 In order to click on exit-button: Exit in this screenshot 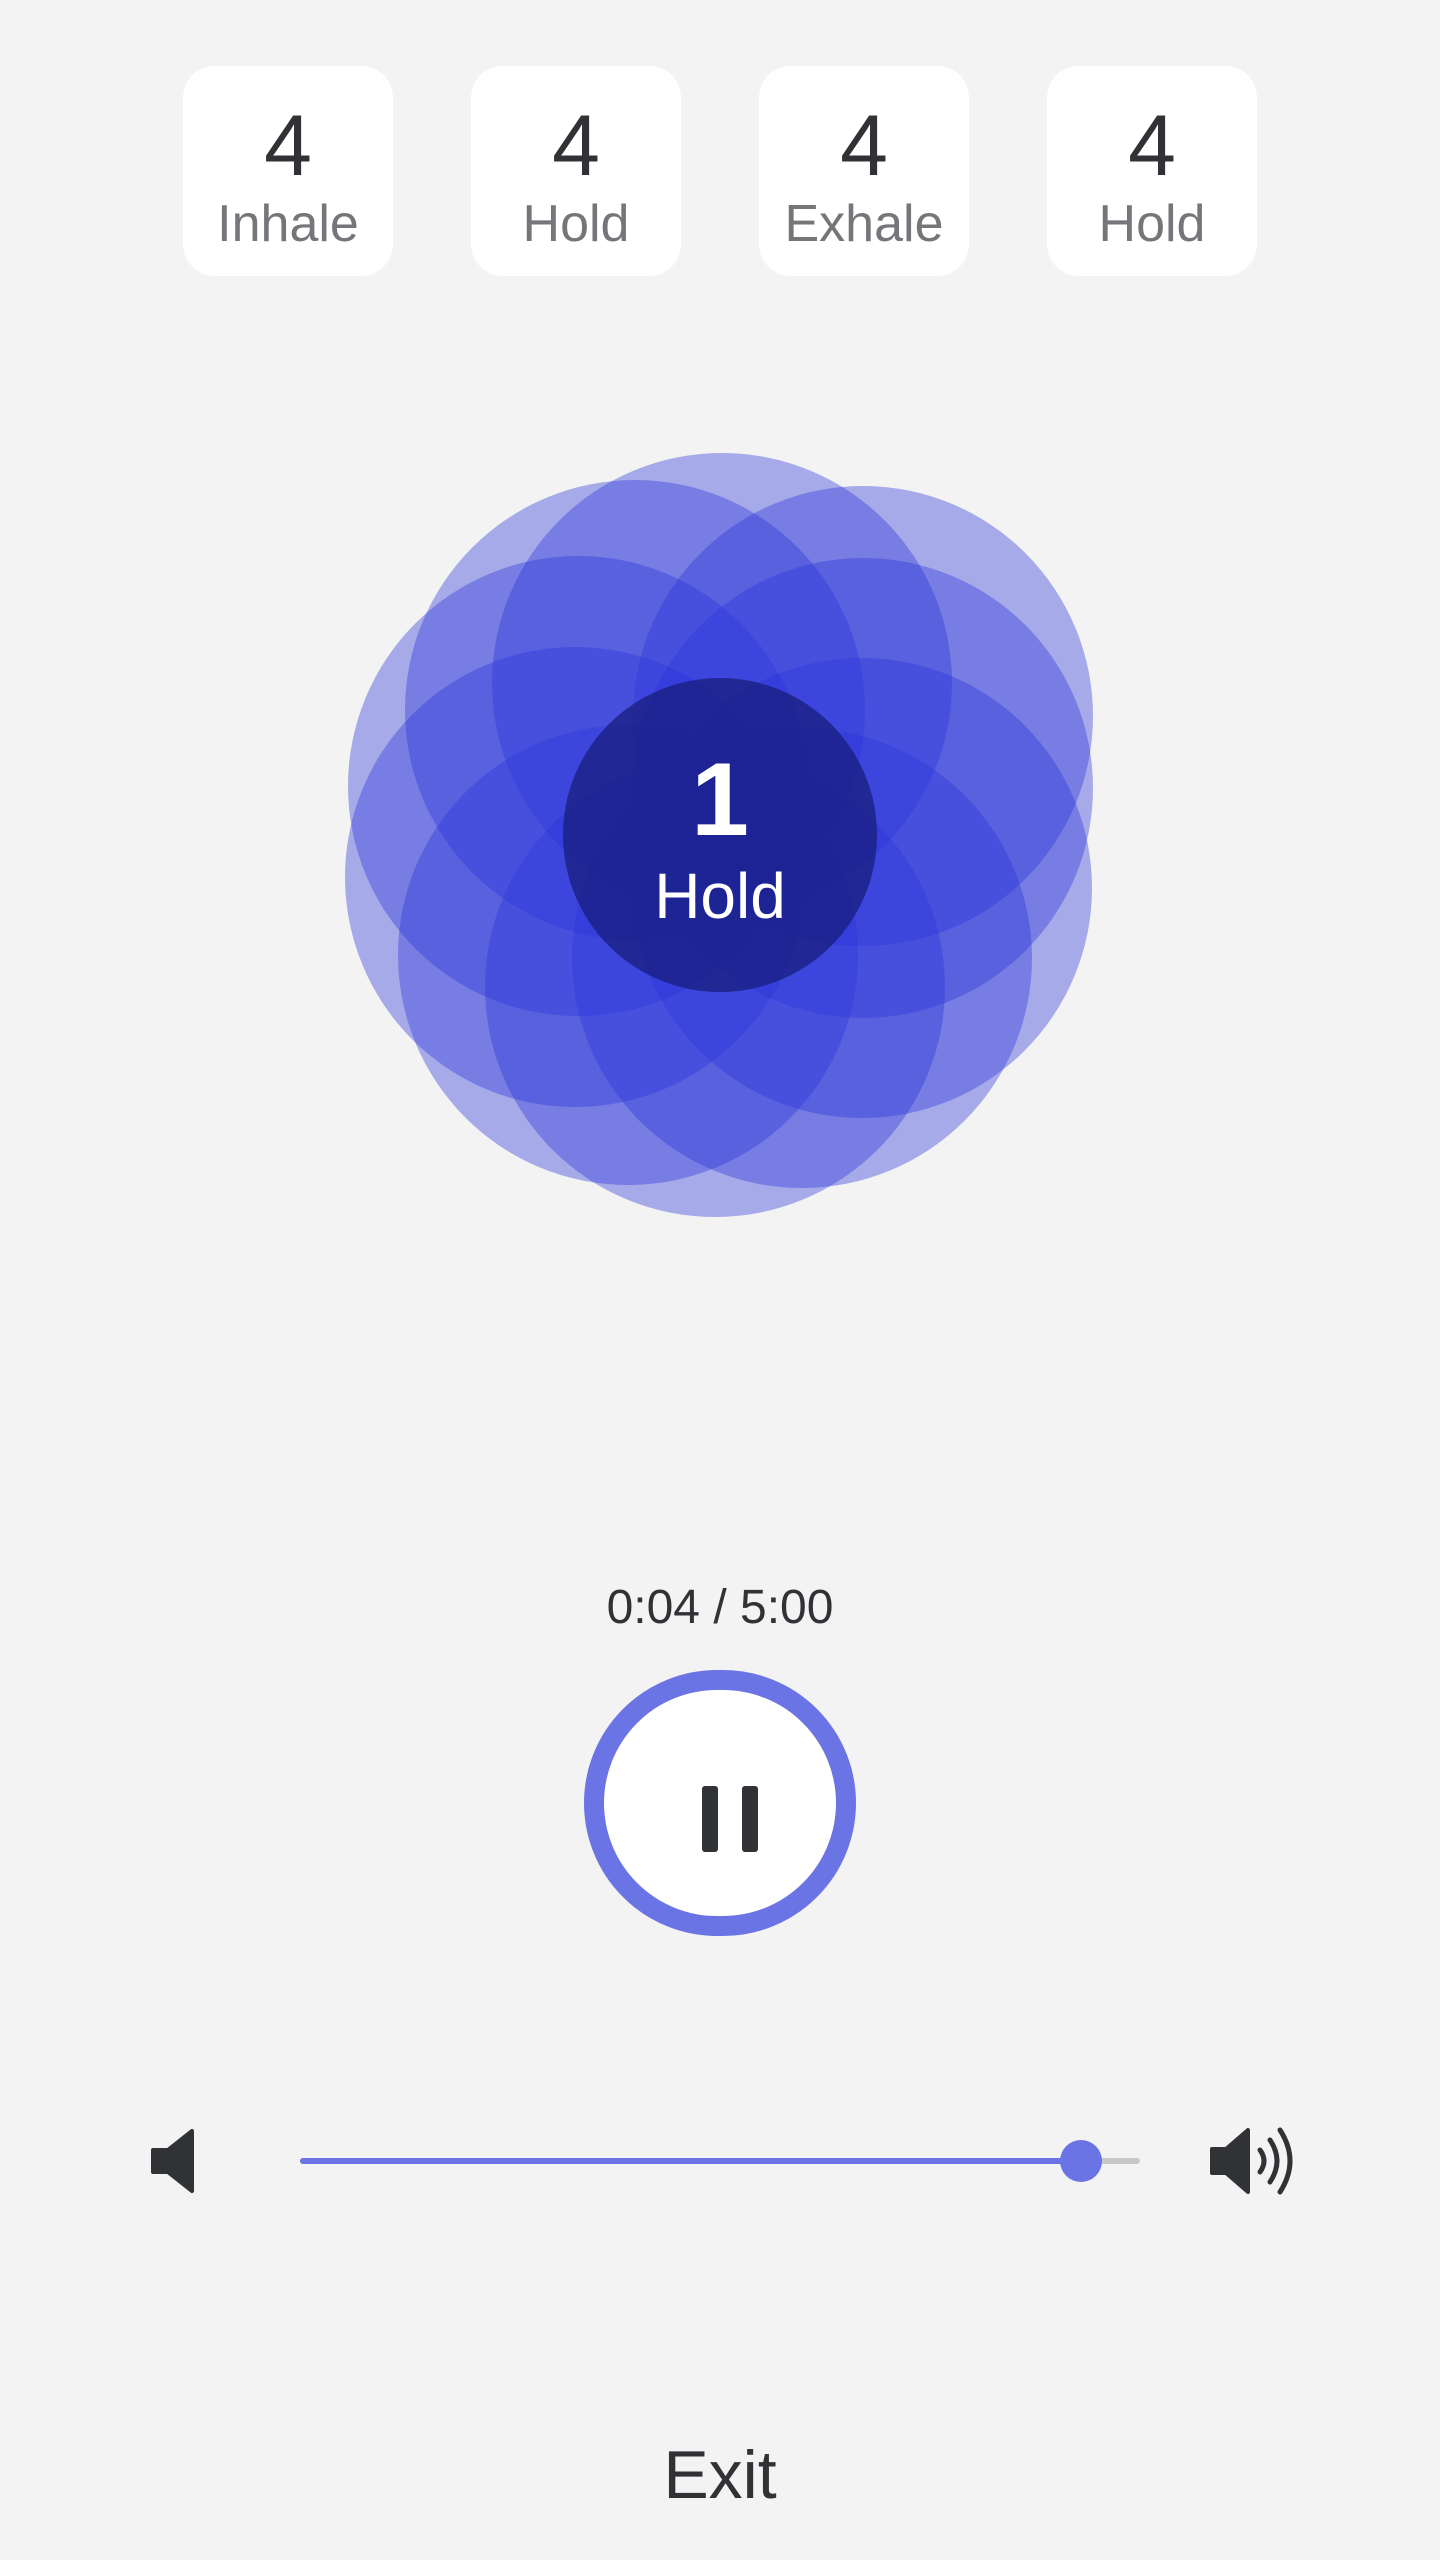, I will do `click(720, 2475)`.